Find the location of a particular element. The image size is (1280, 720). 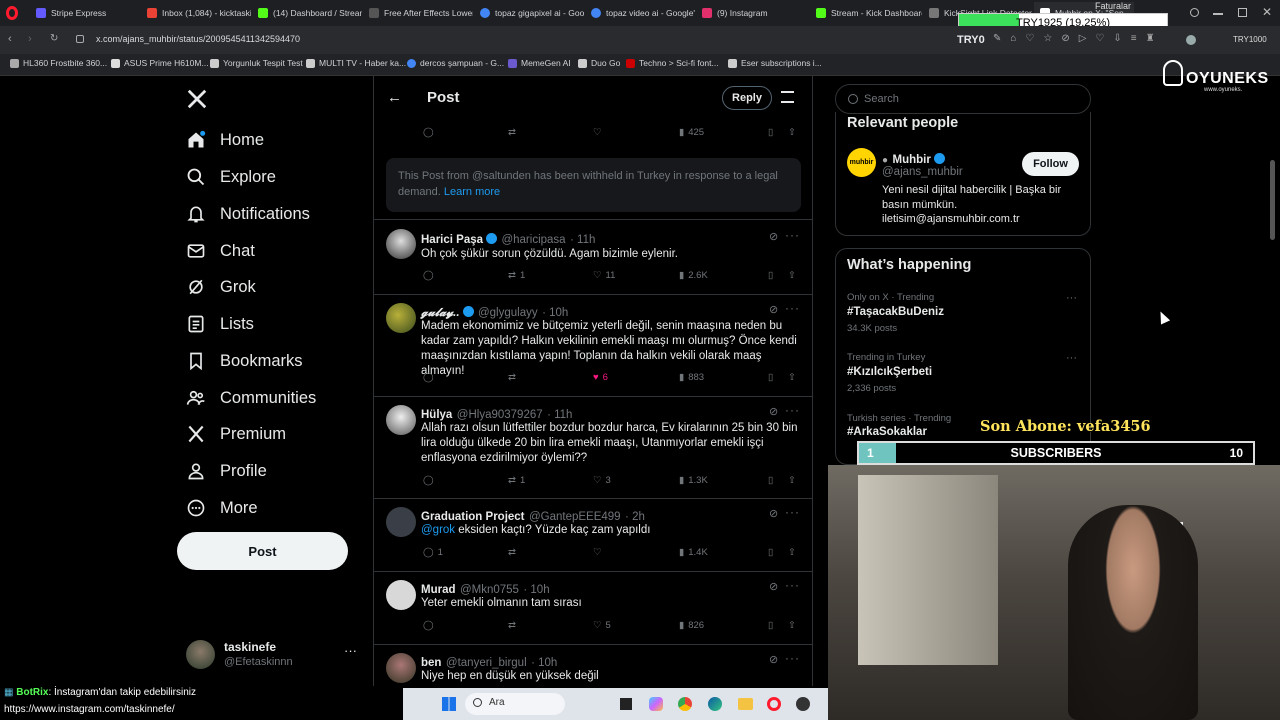

browser-tab: Free After Effects Lower T is located at coordinates (418, 13).